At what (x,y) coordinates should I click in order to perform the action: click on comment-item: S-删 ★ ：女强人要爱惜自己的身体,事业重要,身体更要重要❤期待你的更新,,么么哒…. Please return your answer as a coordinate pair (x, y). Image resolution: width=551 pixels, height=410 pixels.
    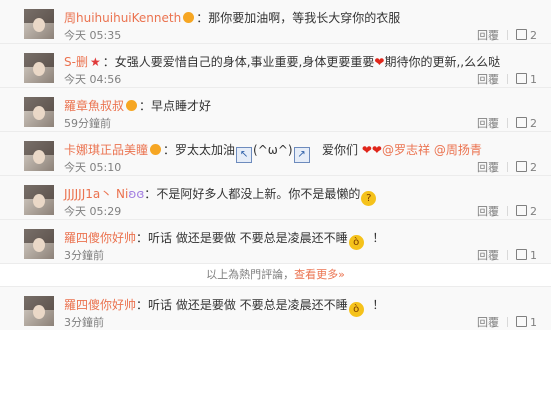
    Looking at the image, I should click on (275, 66).